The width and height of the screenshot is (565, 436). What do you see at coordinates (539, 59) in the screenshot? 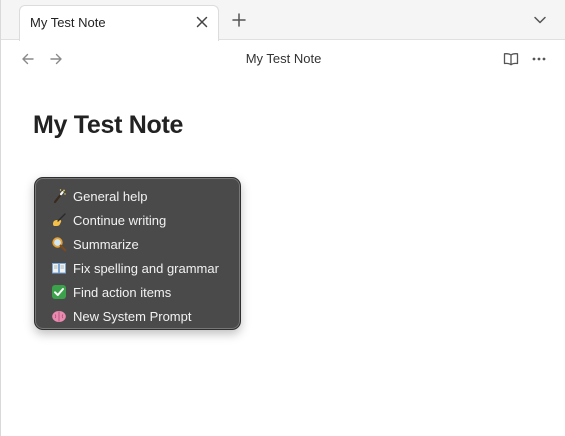
I see `more-horizontal-icon` at bounding box center [539, 59].